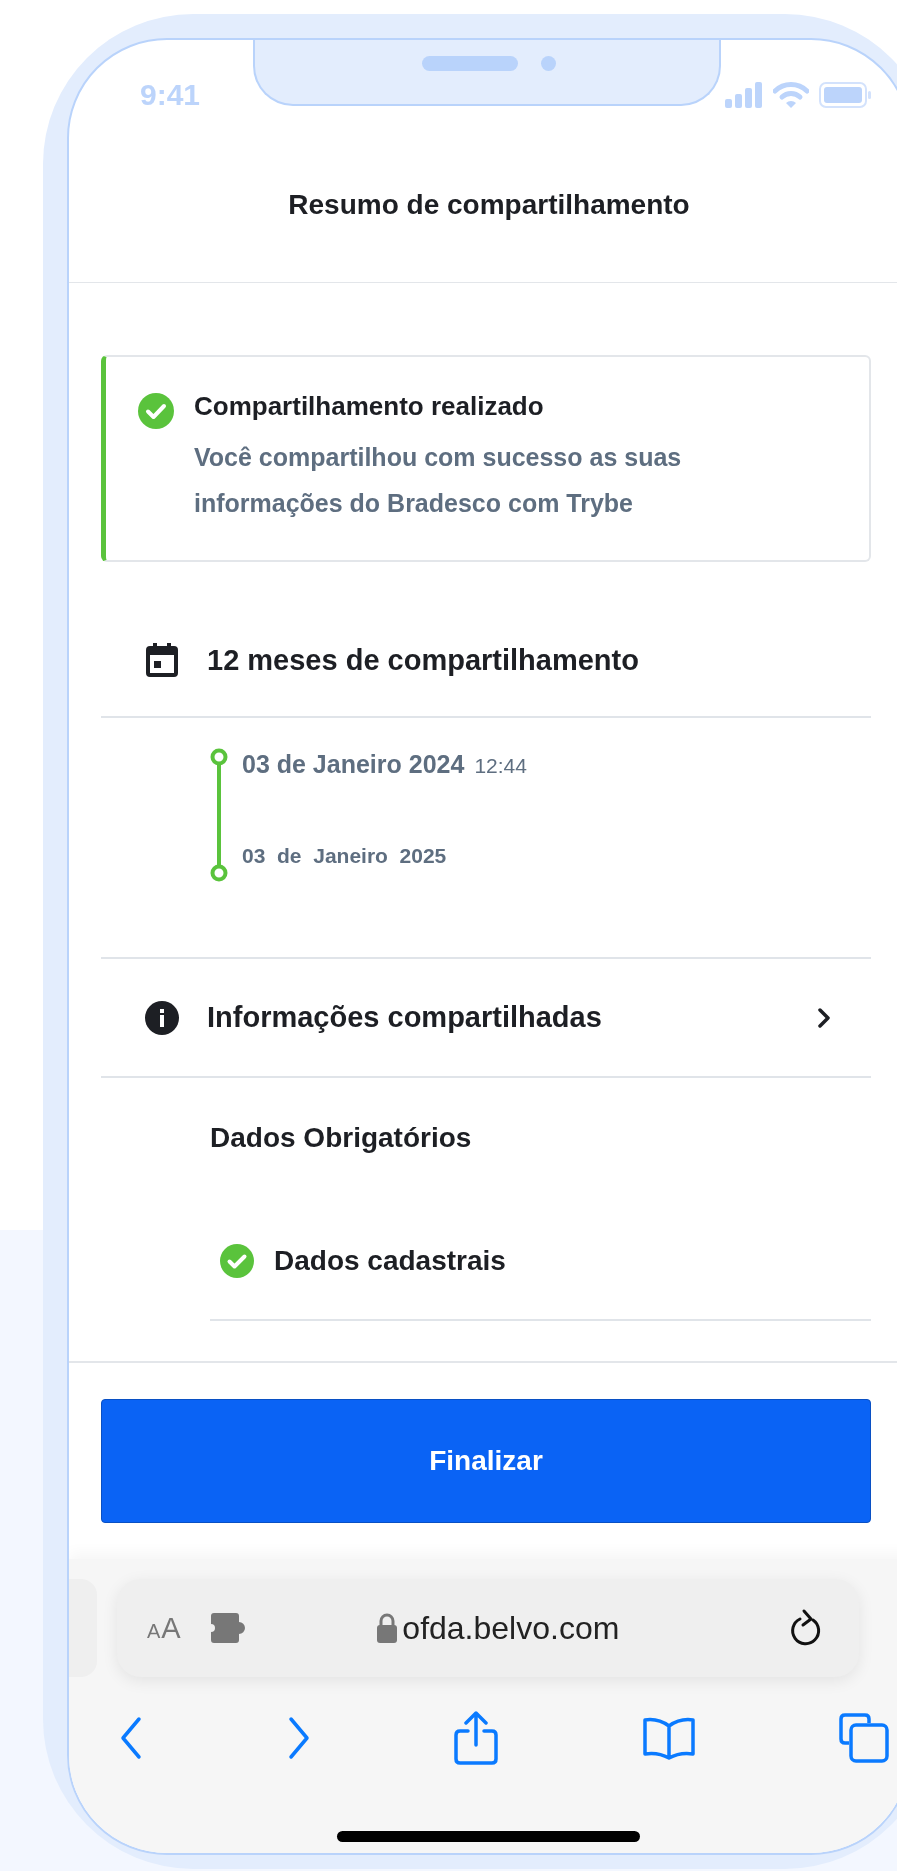 The width and height of the screenshot is (897, 1871). What do you see at coordinates (345, 856) in the screenshot?
I see `end-date: 03 de Janeiro 2025` at bounding box center [345, 856].